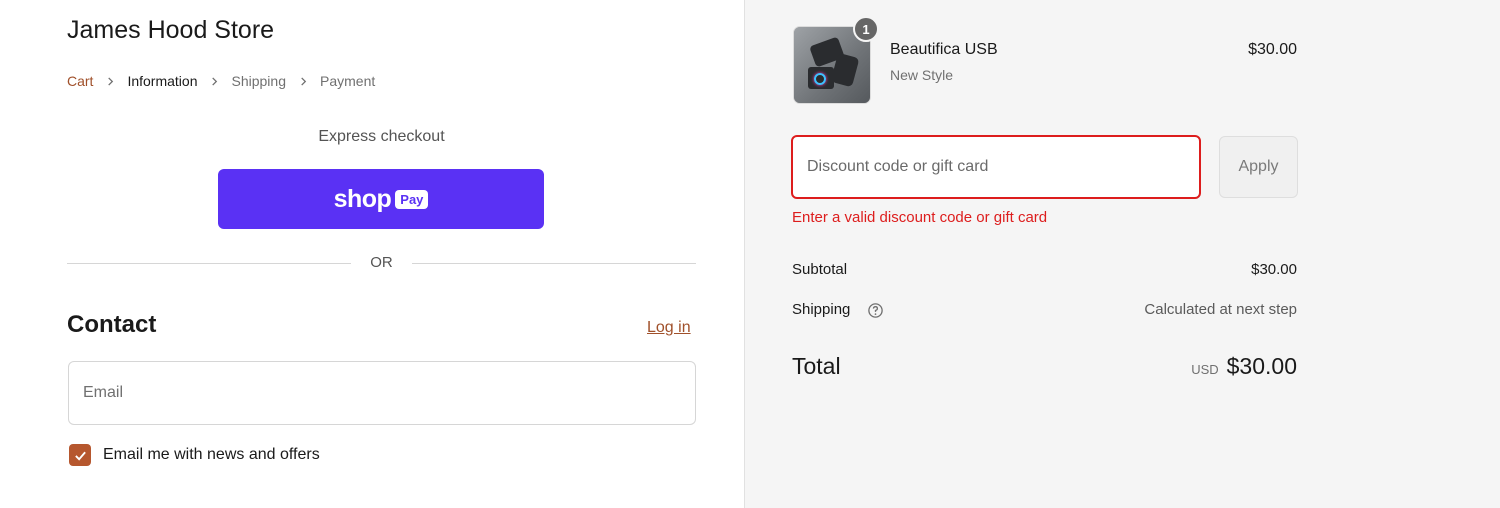 The width and height of the screenshot is (1500, 508). I want to click on product-price: $30.00, so click(1272, 49).